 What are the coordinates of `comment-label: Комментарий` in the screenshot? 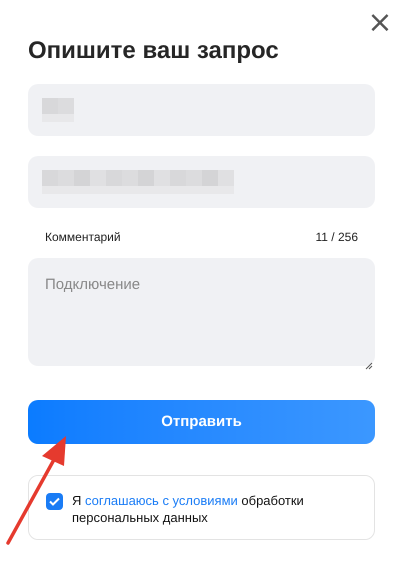 It's located at (83, 237).